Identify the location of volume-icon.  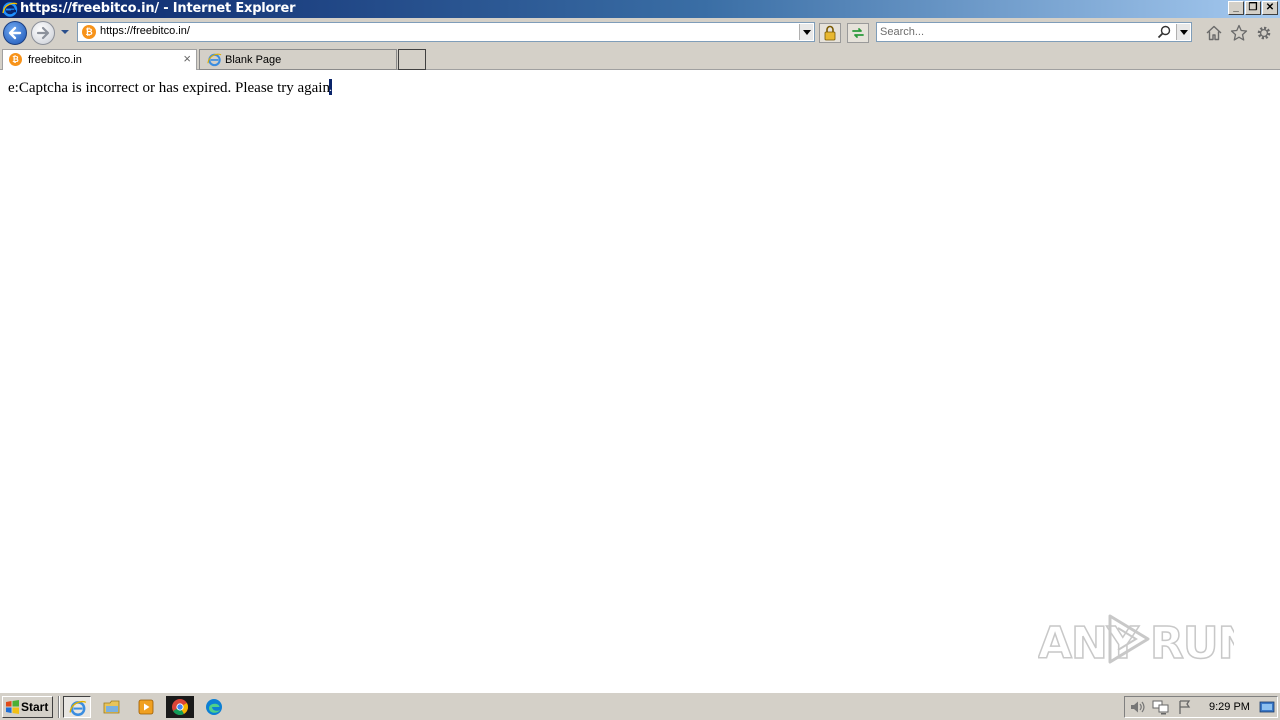
(1138, 707).